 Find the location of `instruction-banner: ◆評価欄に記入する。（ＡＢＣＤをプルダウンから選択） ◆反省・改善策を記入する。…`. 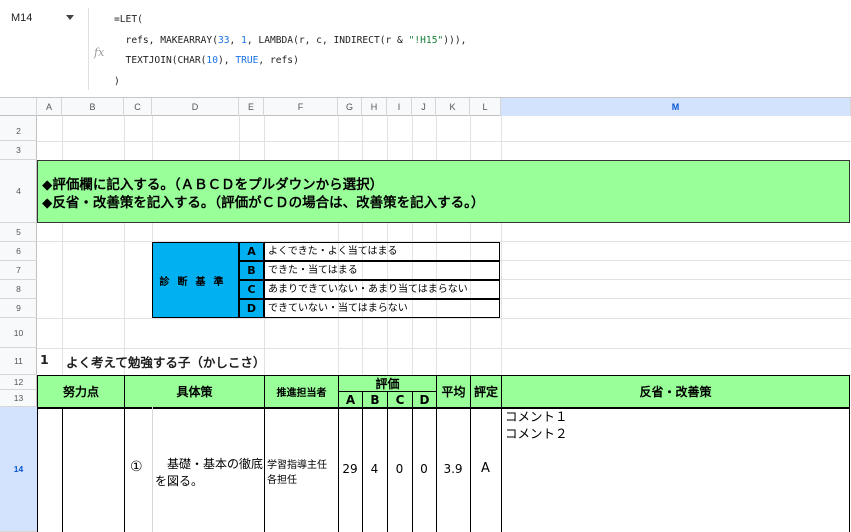

instruction-banner: ◆評価欄に記入する。（ＡＢＣＤをプルダウンから選択） ◆反省・改善策を記入する。… is located at coordinates (443, 191).